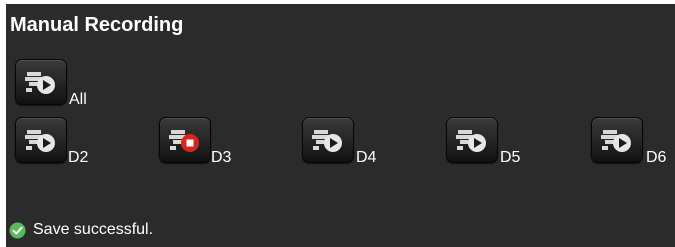  I want to click on channel-label-d2: D2, so click(78, 157).